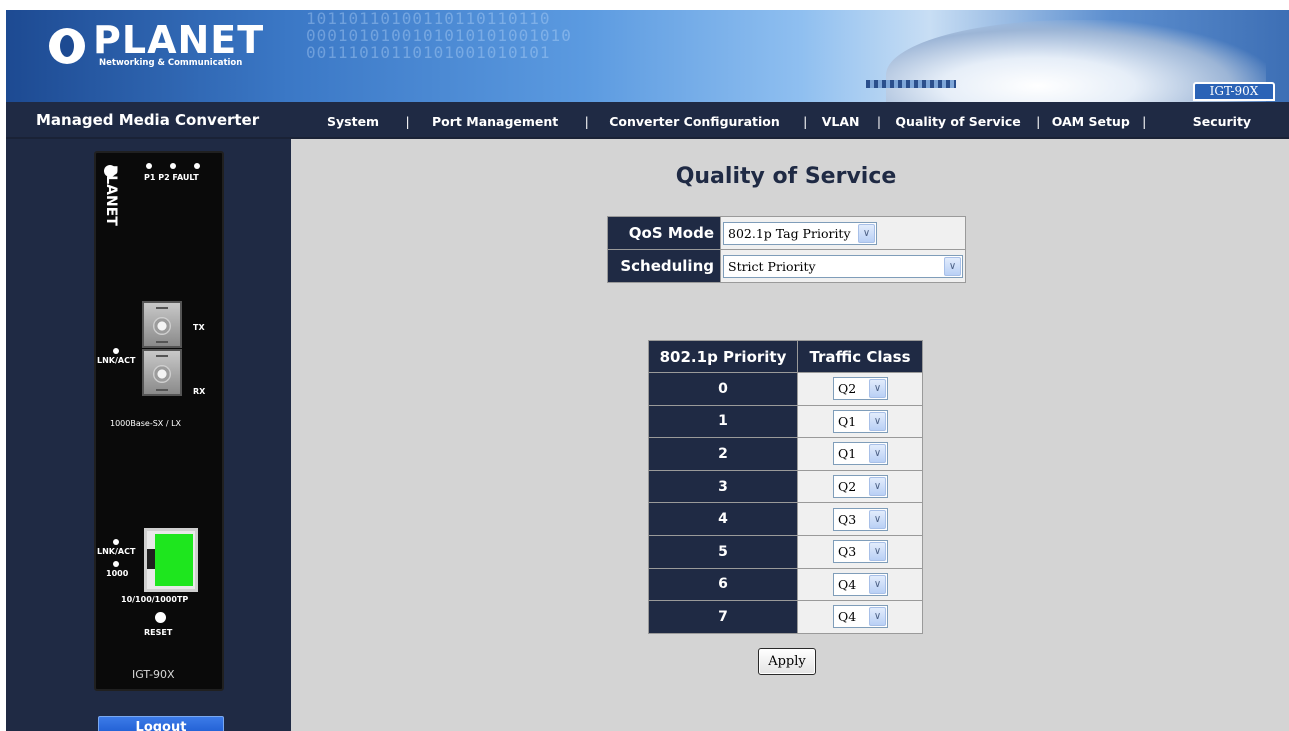  I want to click on menu-security: Security, so click(1222, 121).